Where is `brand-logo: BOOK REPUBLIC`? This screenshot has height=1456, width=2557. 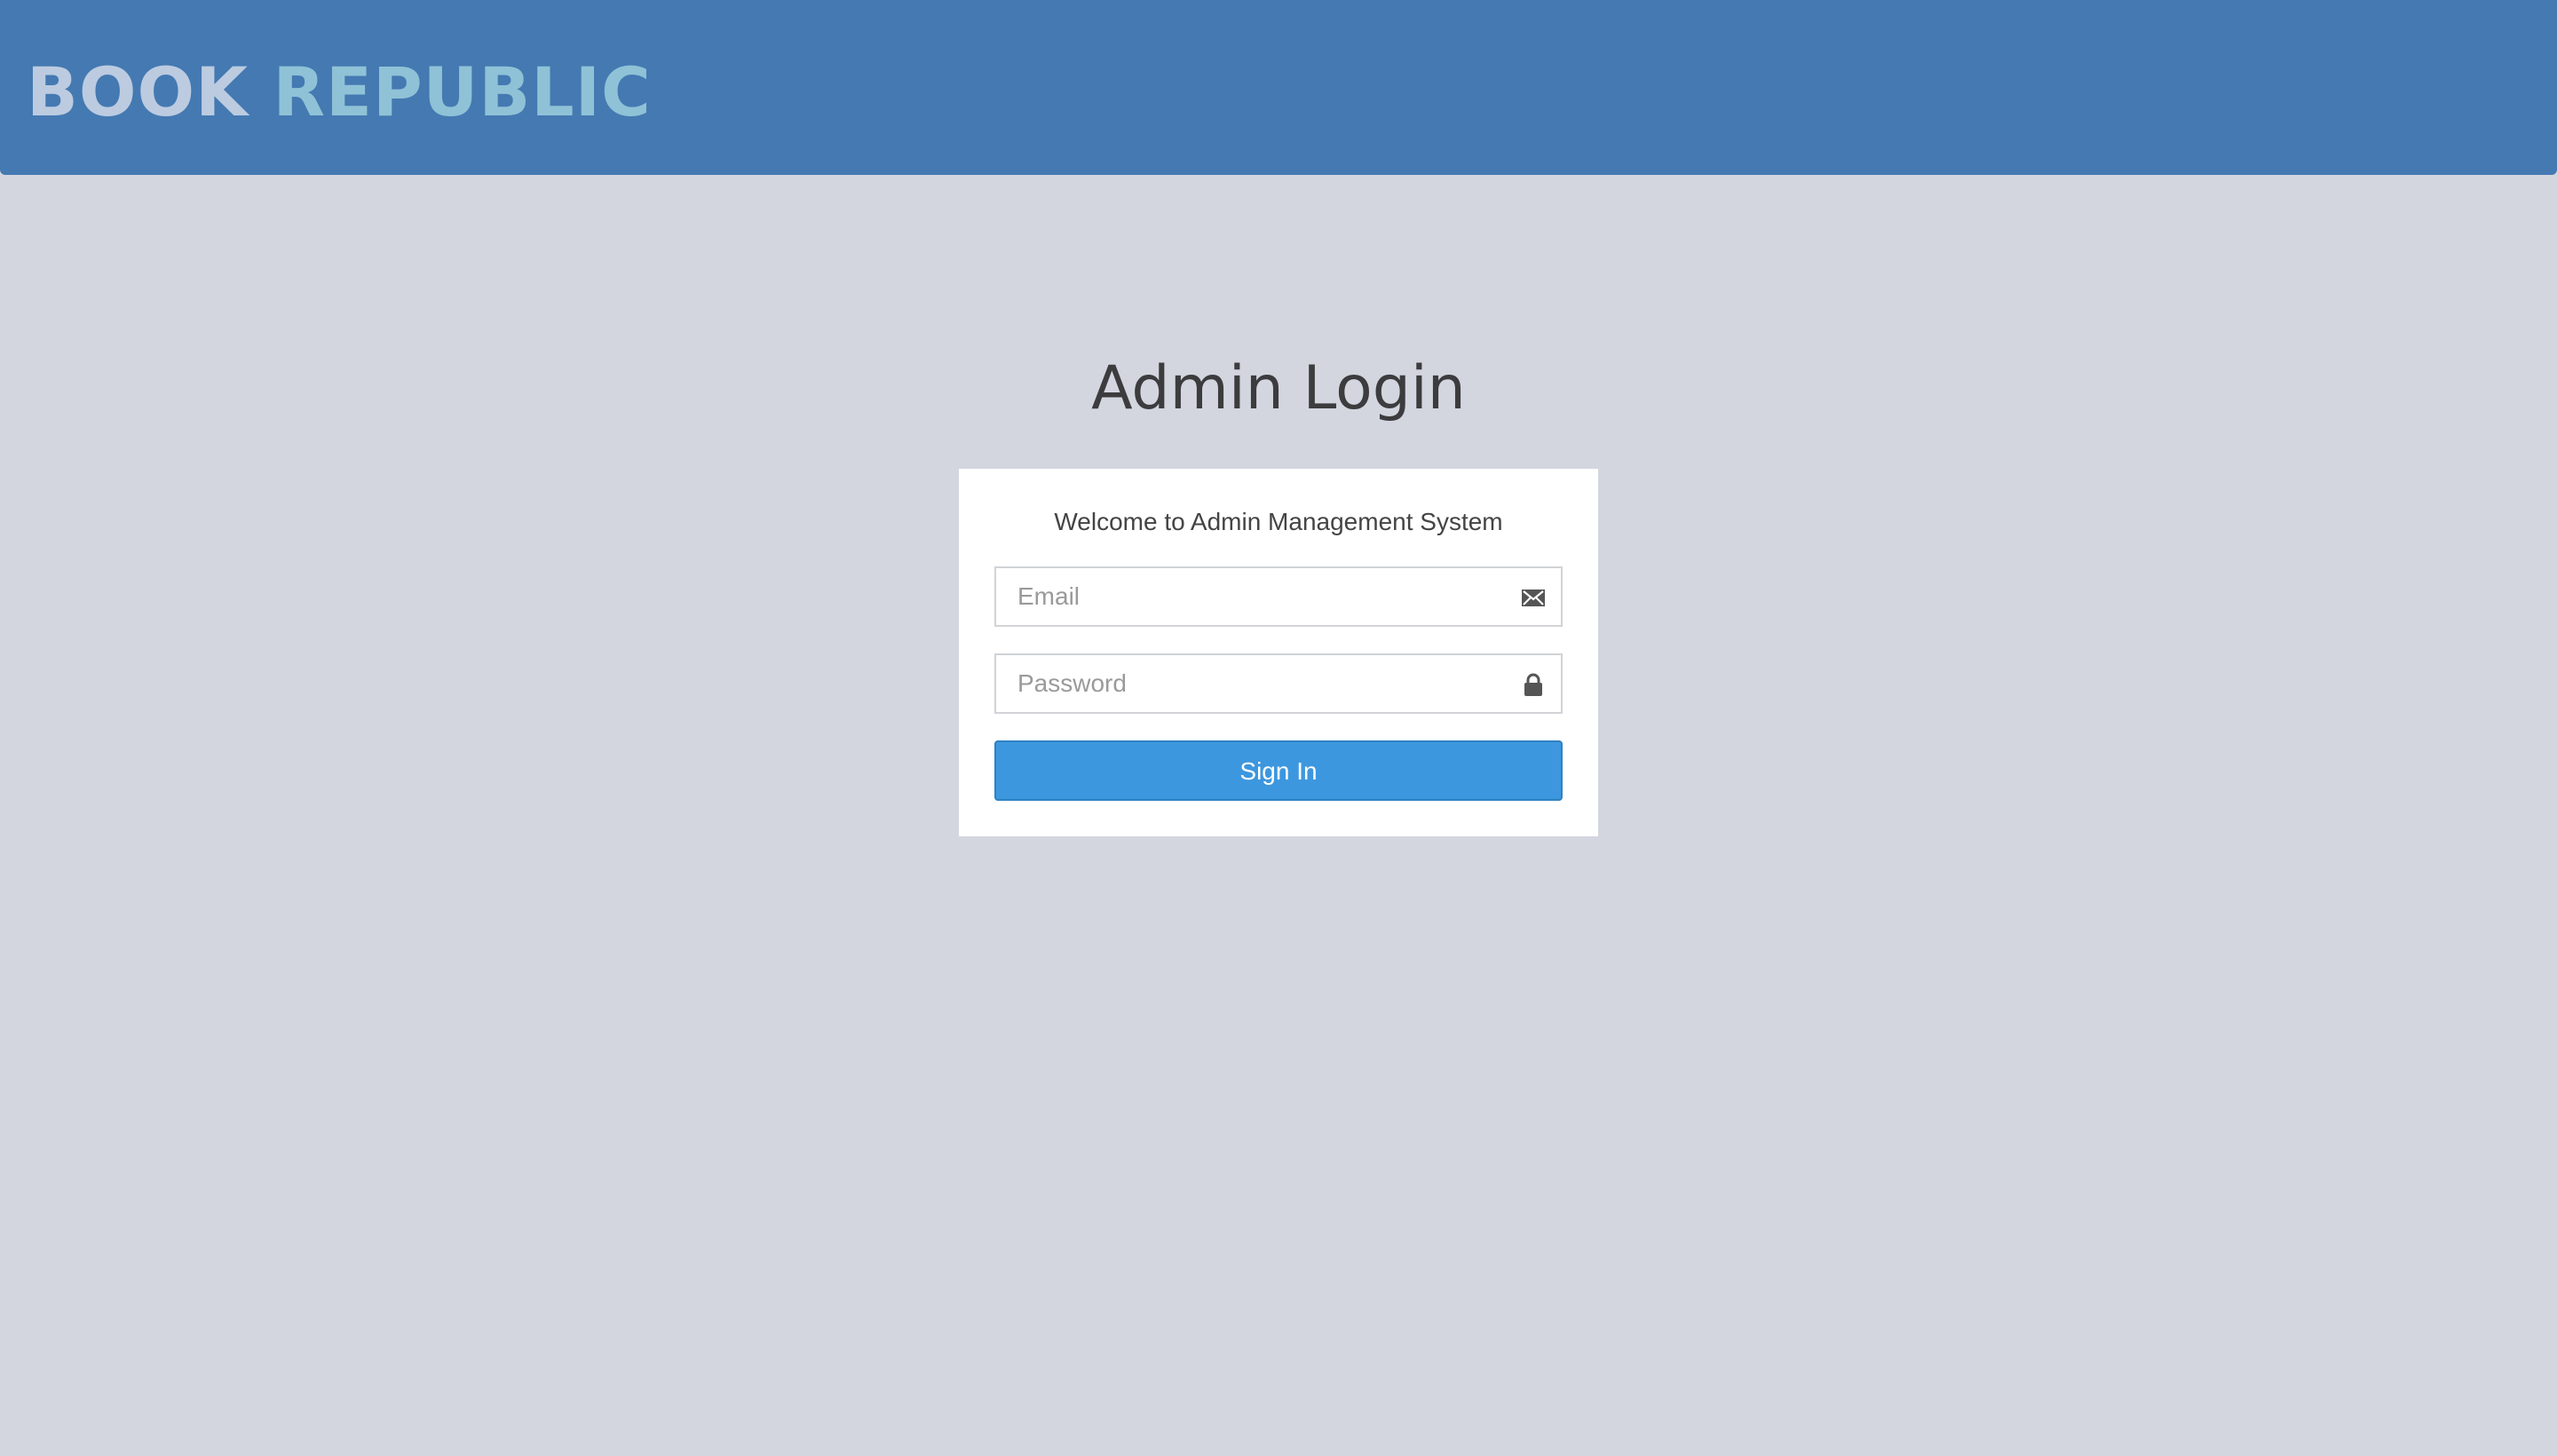 brand-logo: BOOK REPUBLIC is located at coordinates (339, 92).